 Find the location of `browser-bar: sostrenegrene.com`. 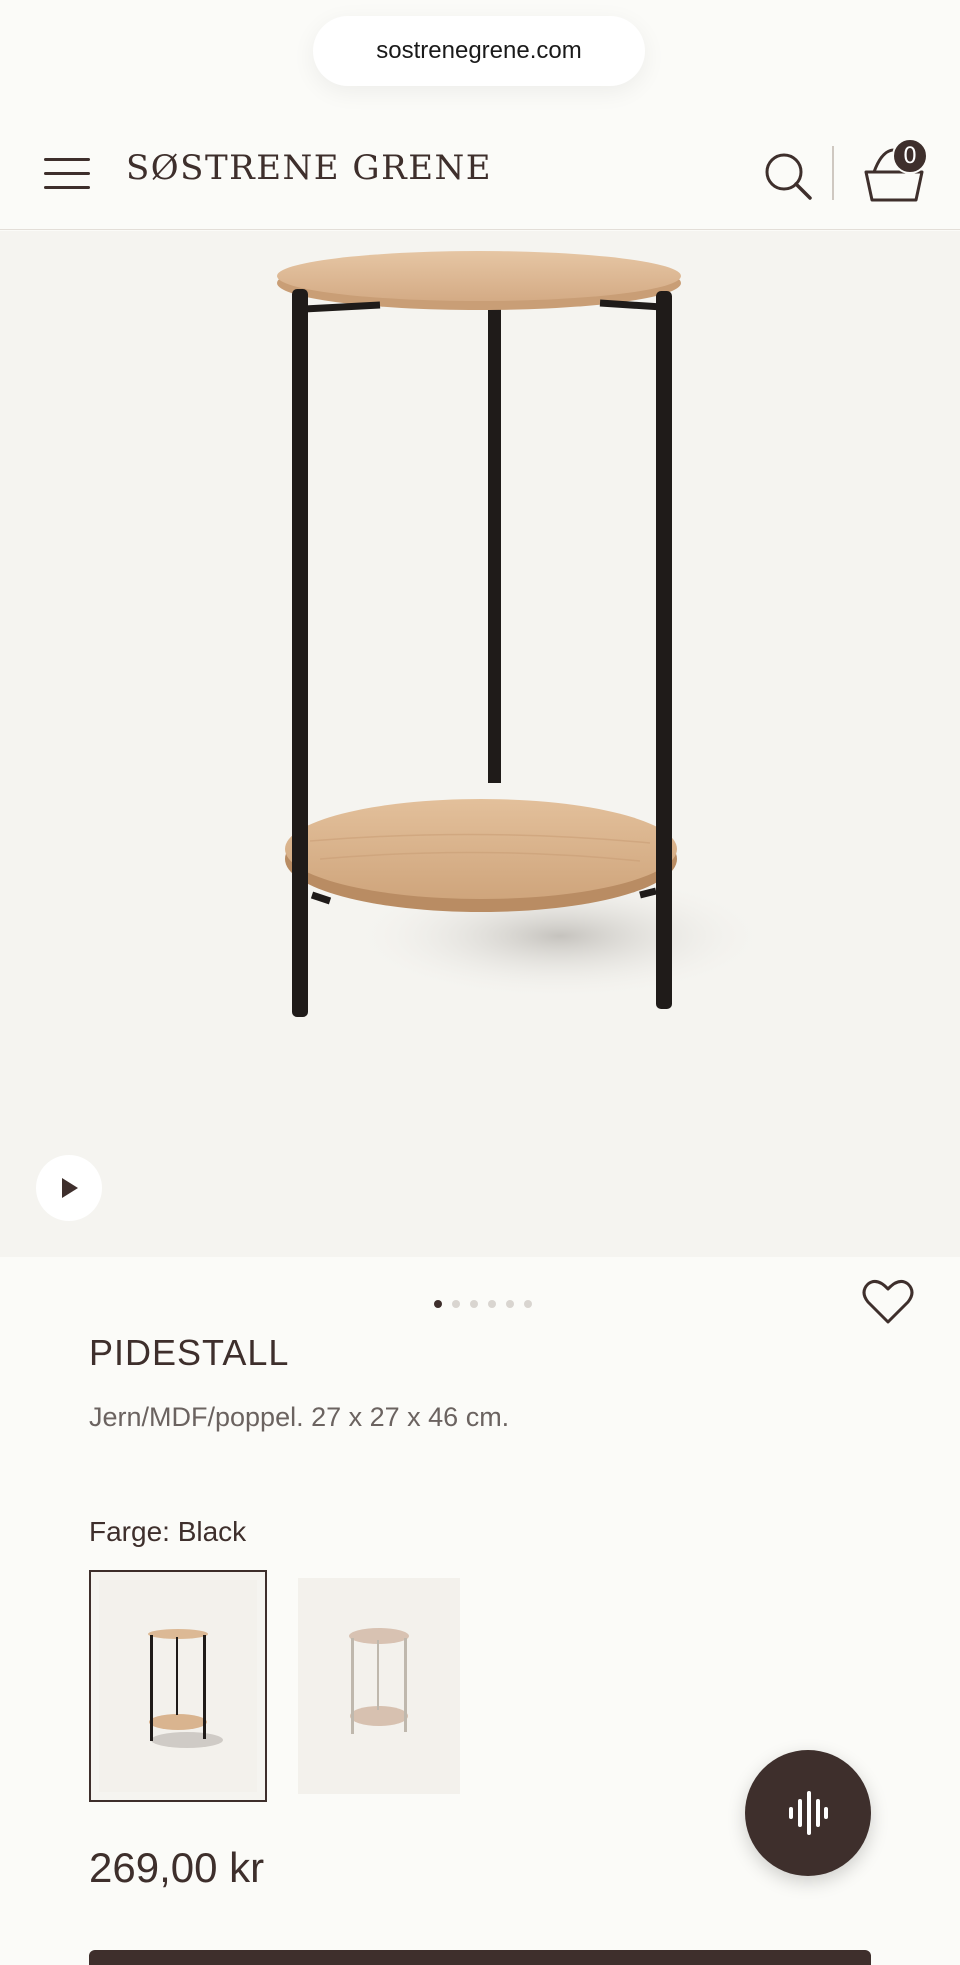

browser-bar: sostrenegrene.com is located at coordinates (480, 59).